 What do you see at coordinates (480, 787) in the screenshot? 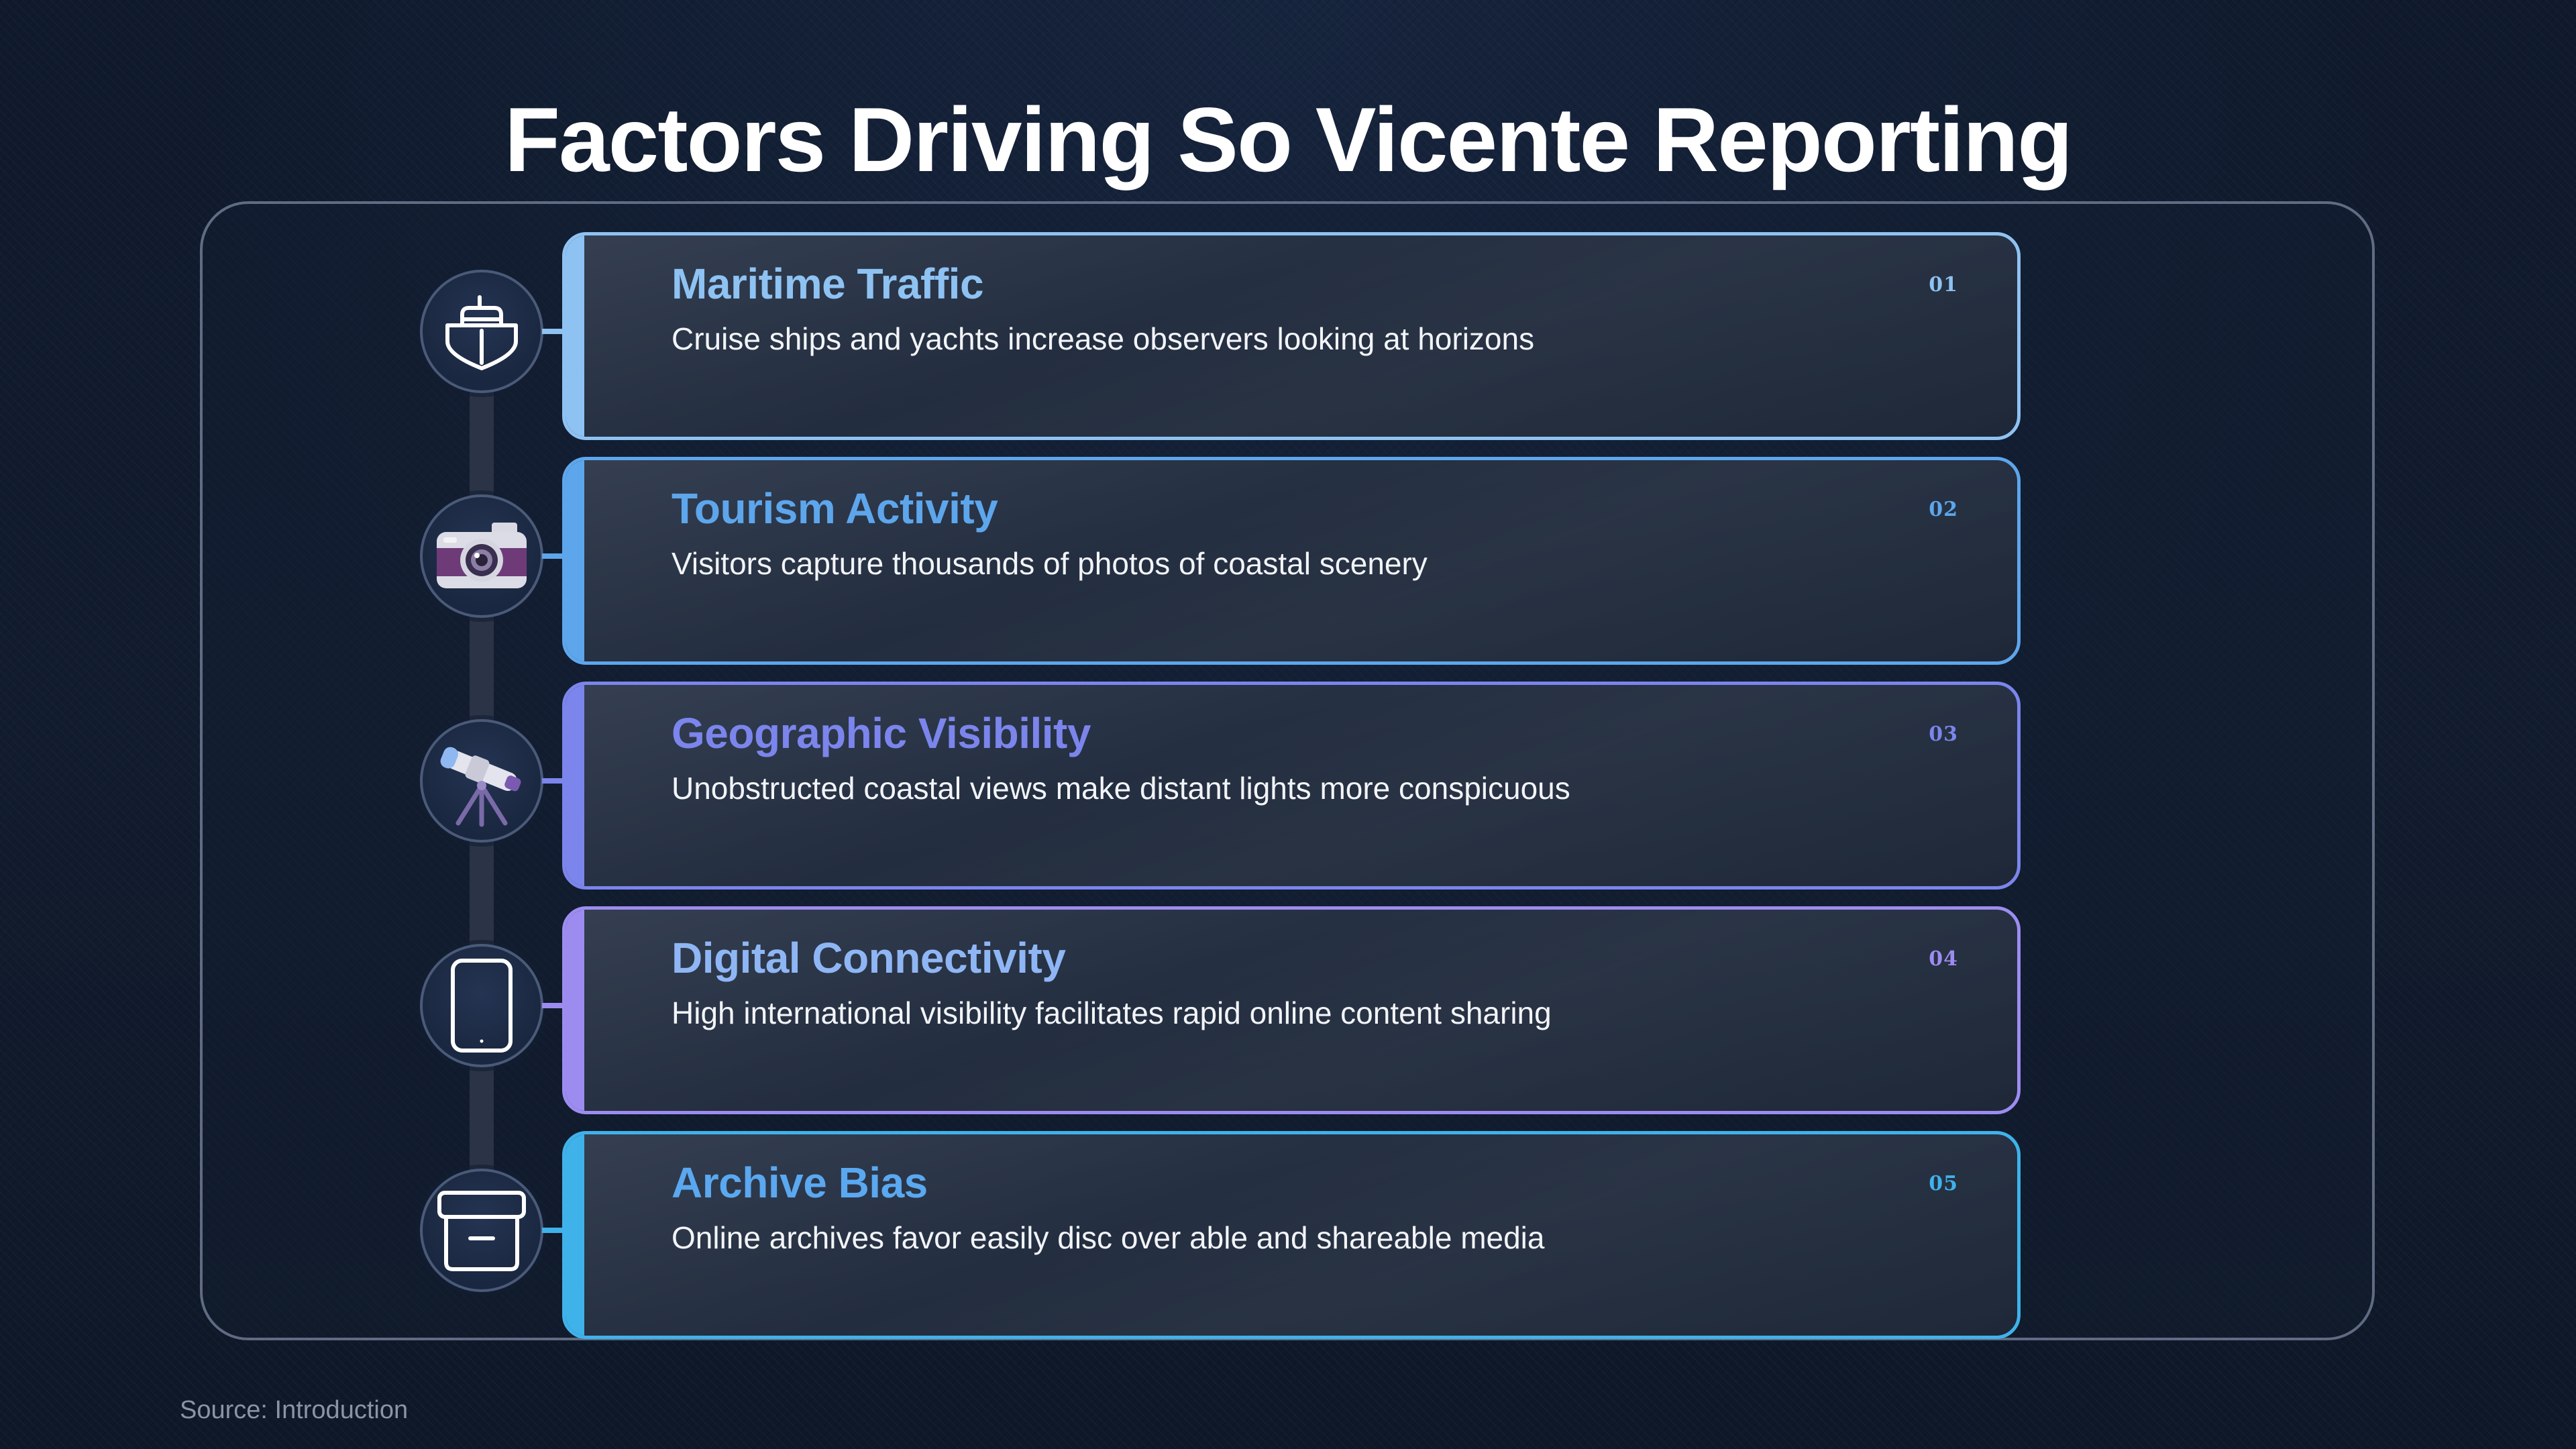
I see `telescope-icon` at bounding box center [480, 787].